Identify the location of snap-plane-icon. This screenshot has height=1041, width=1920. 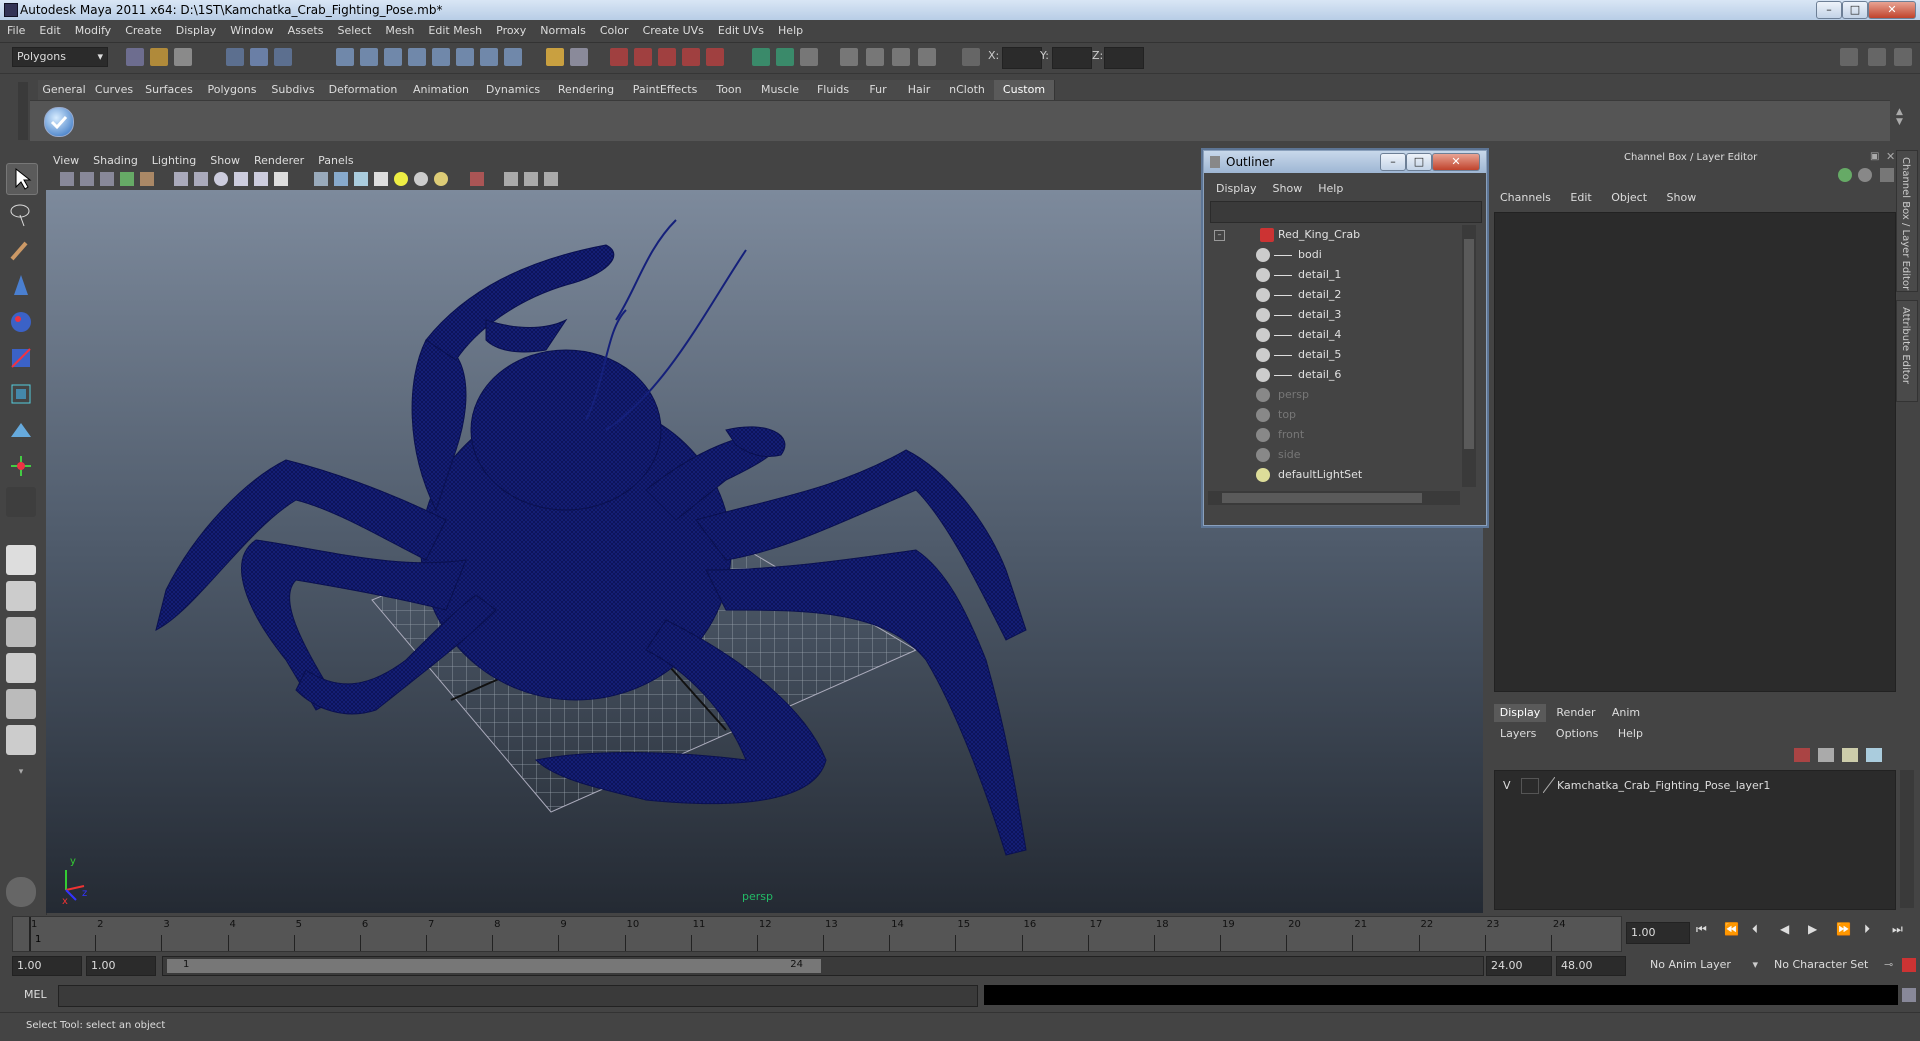
(417, 57).